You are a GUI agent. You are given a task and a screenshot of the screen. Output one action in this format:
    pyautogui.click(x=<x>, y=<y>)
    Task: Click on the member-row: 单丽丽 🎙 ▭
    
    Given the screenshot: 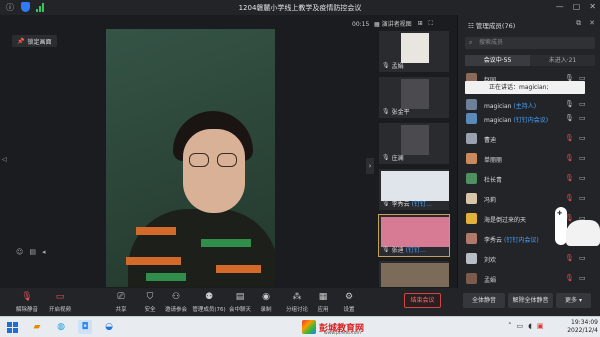 What is the action you would take?
    pyautogui.click(x=529, y=158)
    